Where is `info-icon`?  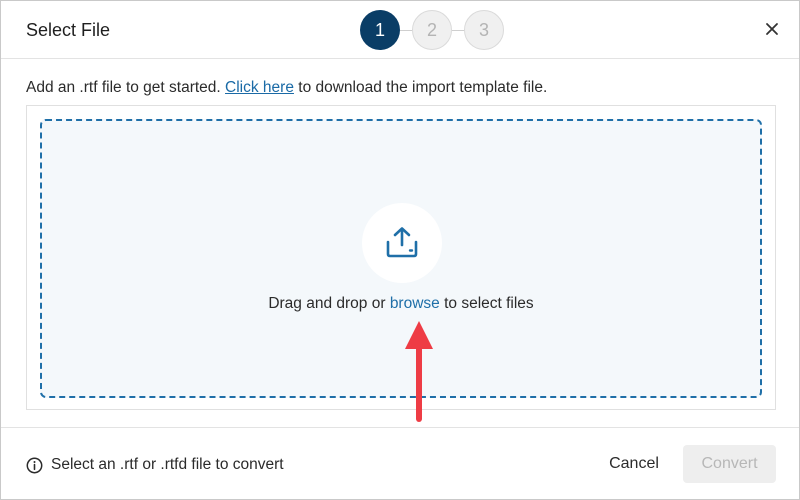 info-icon is located at coordinates (34, 465).